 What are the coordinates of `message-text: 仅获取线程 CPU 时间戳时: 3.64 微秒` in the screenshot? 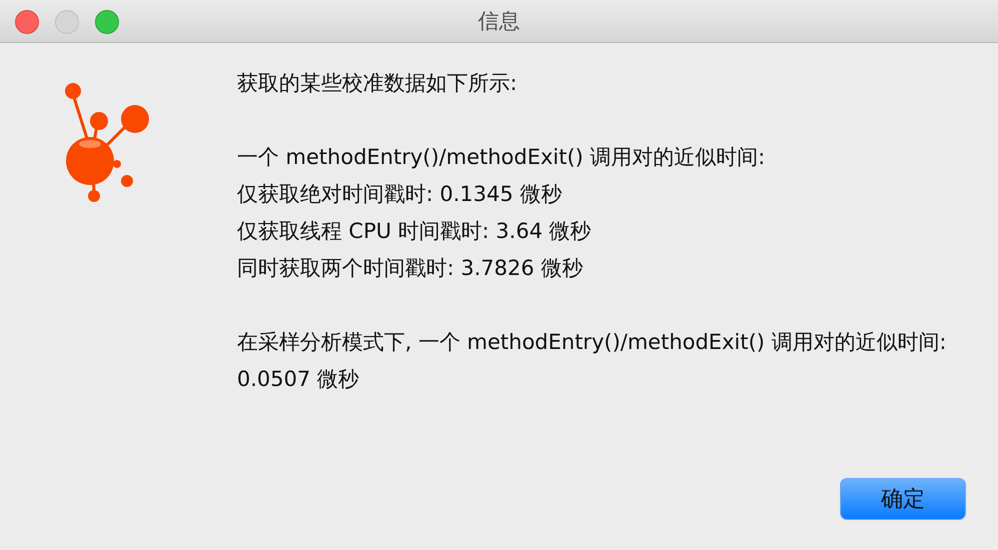 It's located at (414, 231).